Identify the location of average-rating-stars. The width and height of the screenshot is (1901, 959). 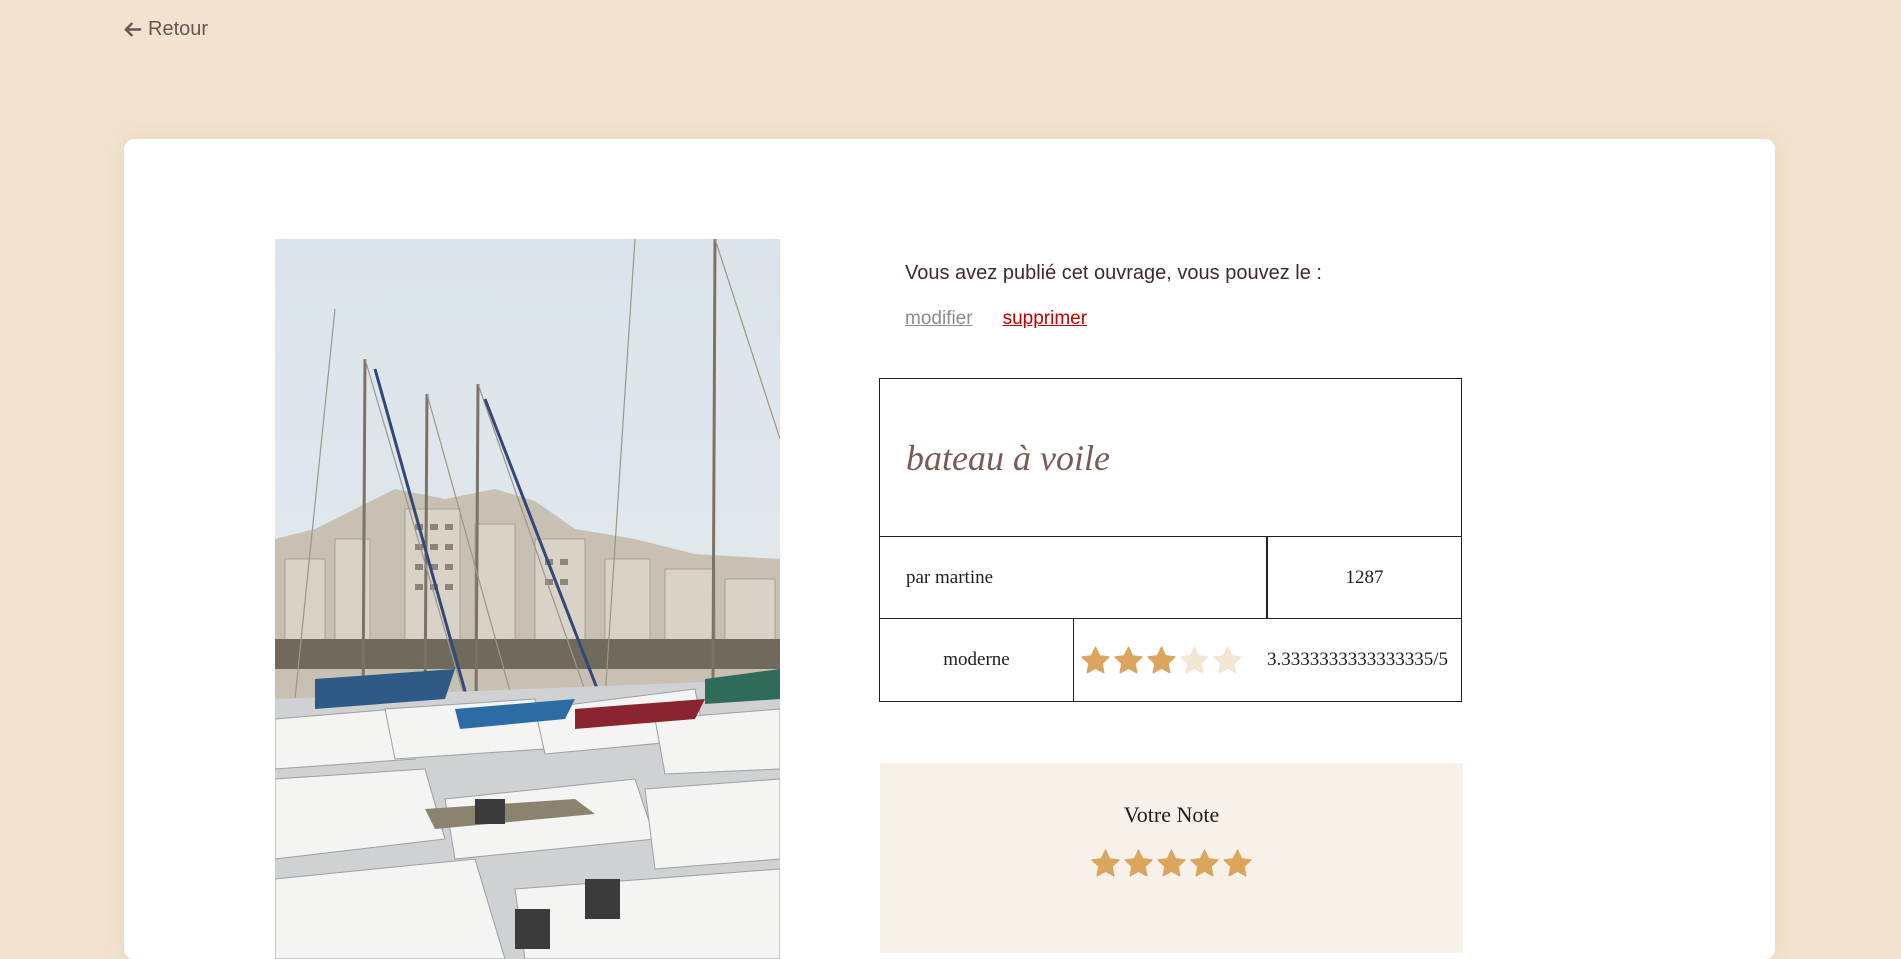
(1161, 660).